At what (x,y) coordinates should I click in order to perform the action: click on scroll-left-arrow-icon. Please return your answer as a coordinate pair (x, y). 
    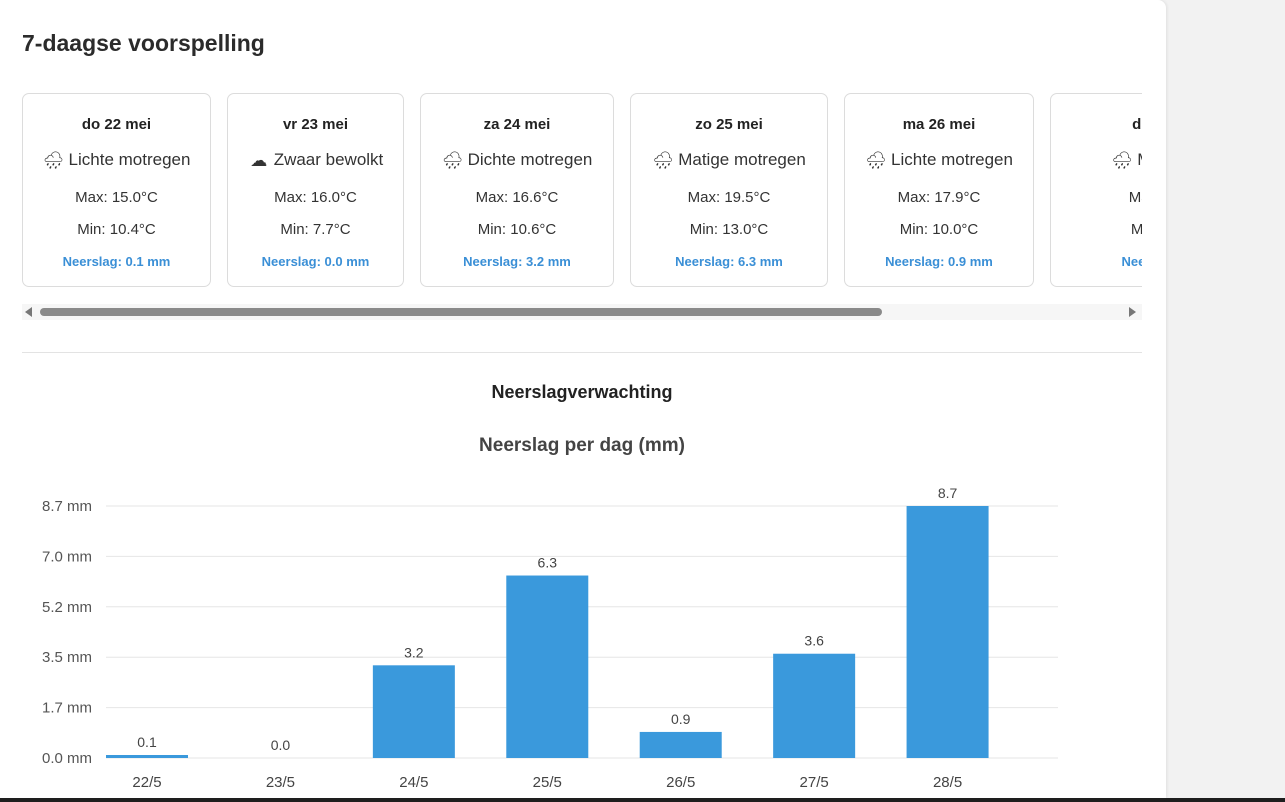
    Looking at the image, I should click on (28, 312).